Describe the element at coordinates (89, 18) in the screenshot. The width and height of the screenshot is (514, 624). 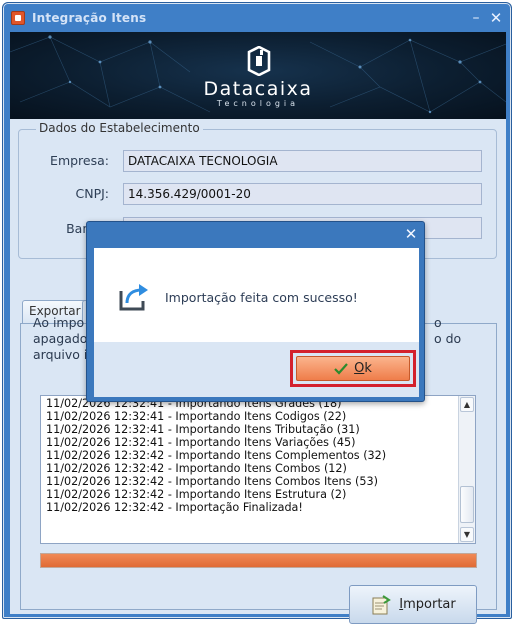
I see `window-title: Integração Itens` at that location.